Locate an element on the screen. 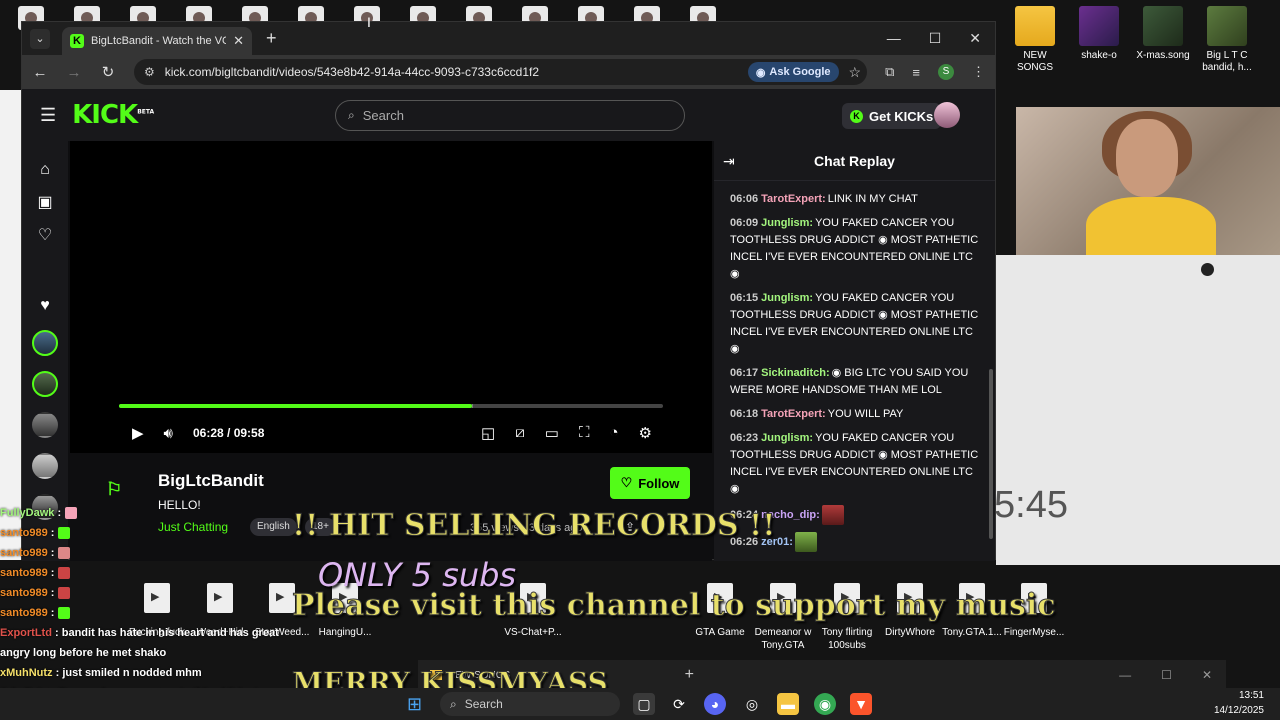  volume-icon: 🔊︎ is located at coordinates (168, 433).